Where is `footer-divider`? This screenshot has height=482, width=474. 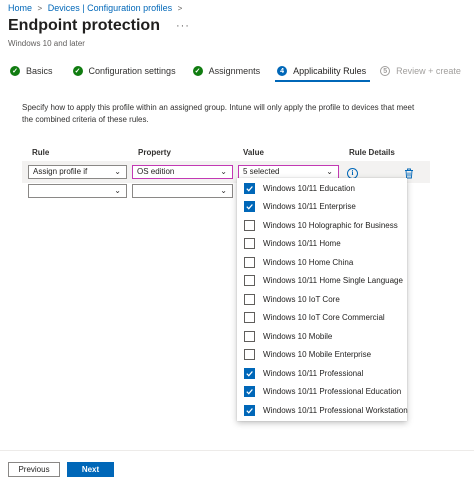 footer-divider is located at coordinates (237, 450).